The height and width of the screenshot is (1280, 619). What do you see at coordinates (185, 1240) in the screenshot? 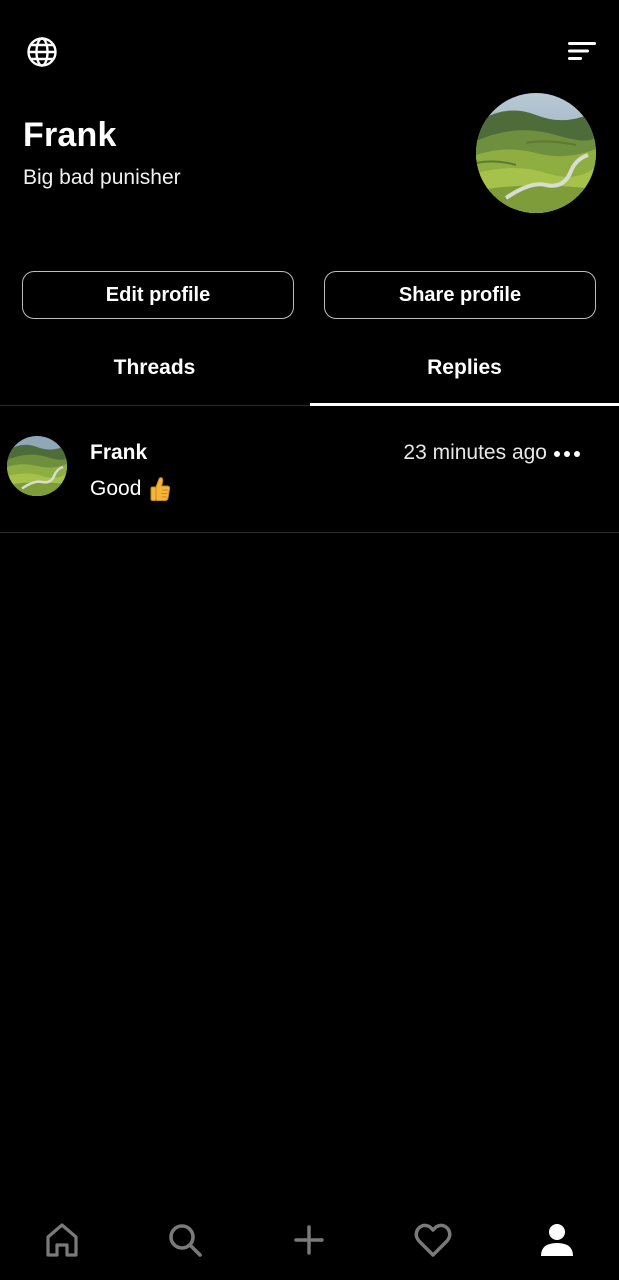
I see `search-icon` at bounding box center [185, 1240].